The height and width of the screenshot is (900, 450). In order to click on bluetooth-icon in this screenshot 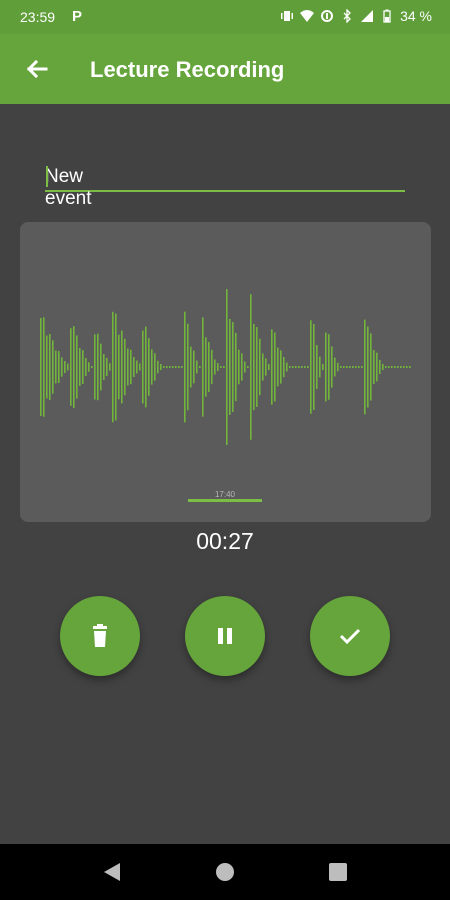, I will do `click(347, 16)`.